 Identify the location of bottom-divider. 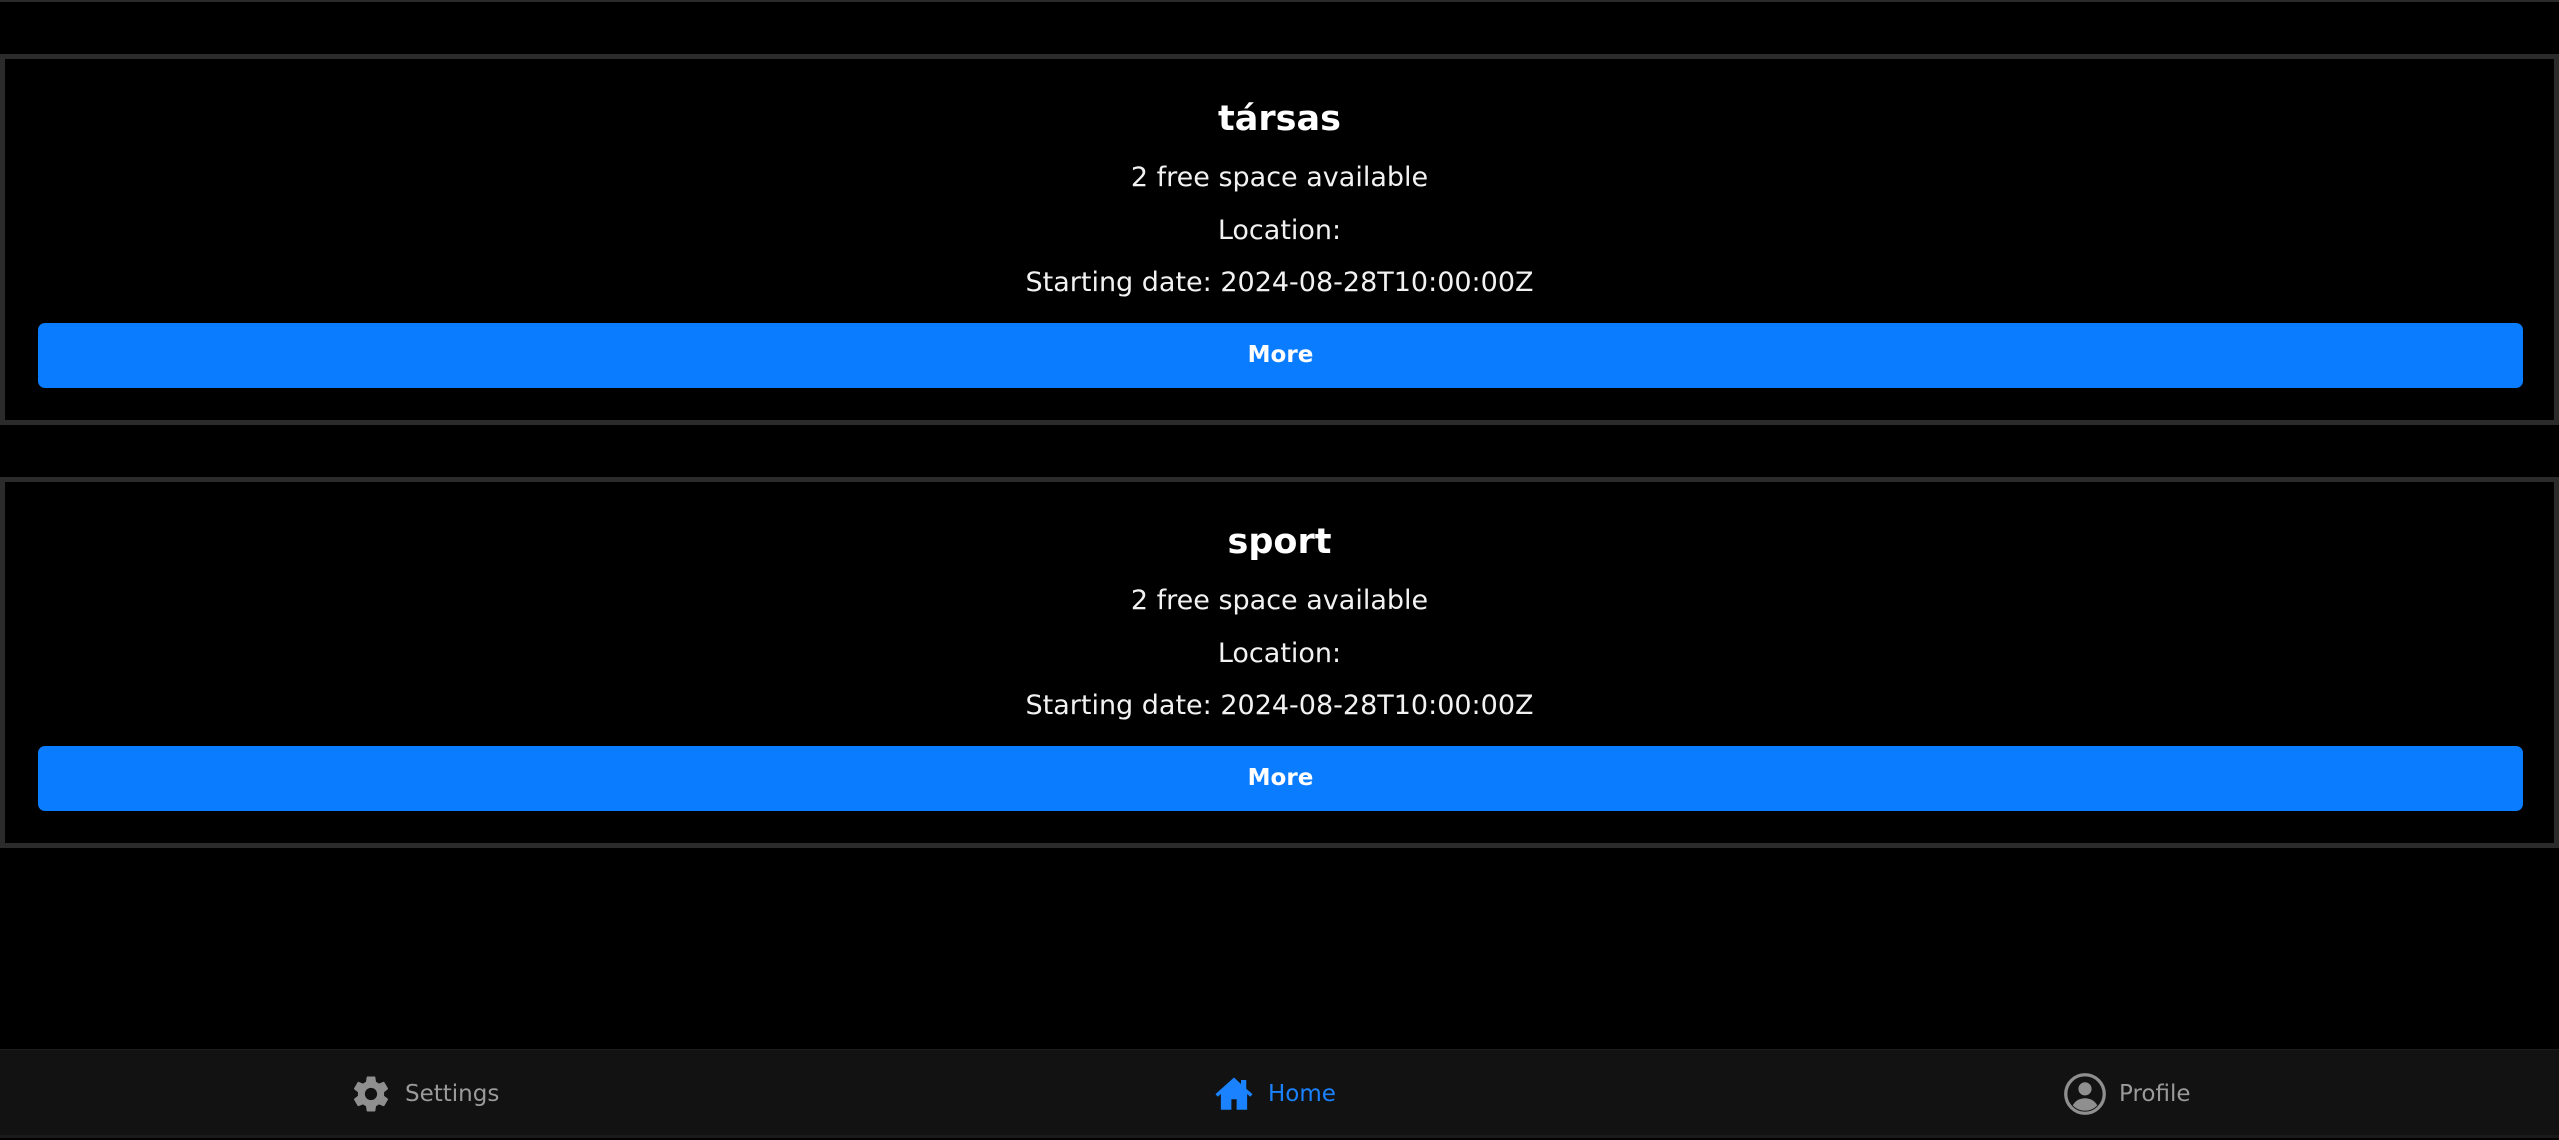
(1279, 1136).